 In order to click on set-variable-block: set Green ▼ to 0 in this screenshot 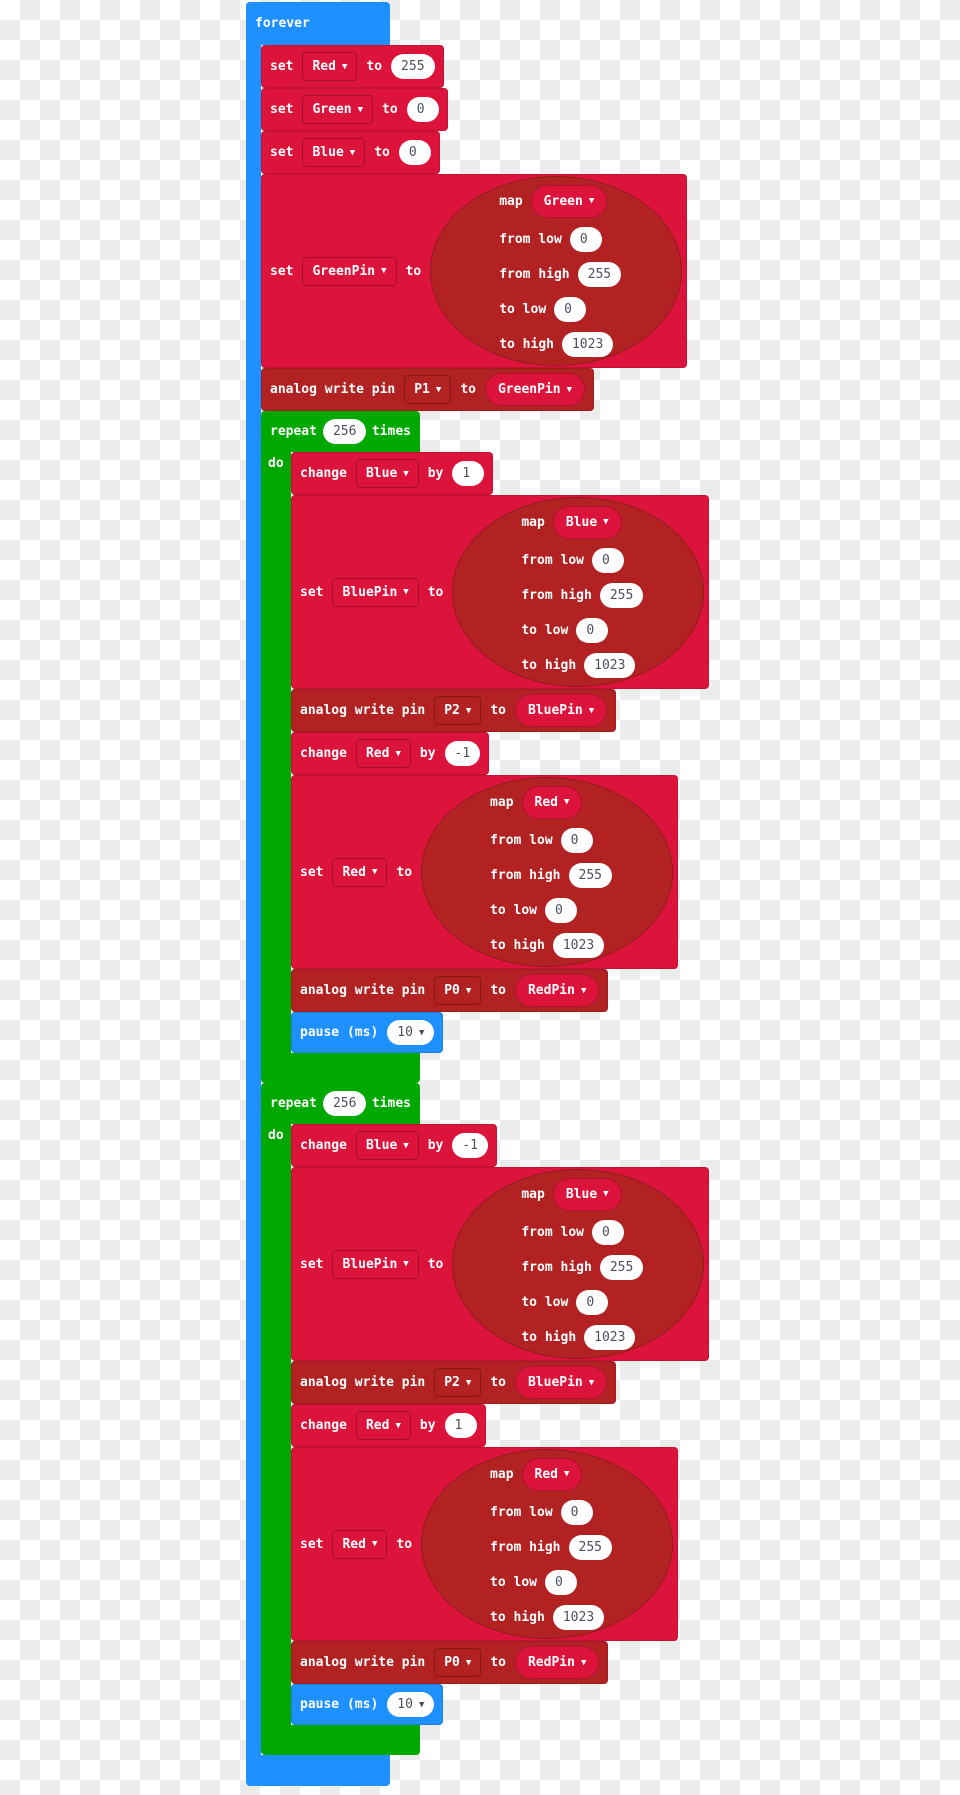, I will do `click(354, 109)`.